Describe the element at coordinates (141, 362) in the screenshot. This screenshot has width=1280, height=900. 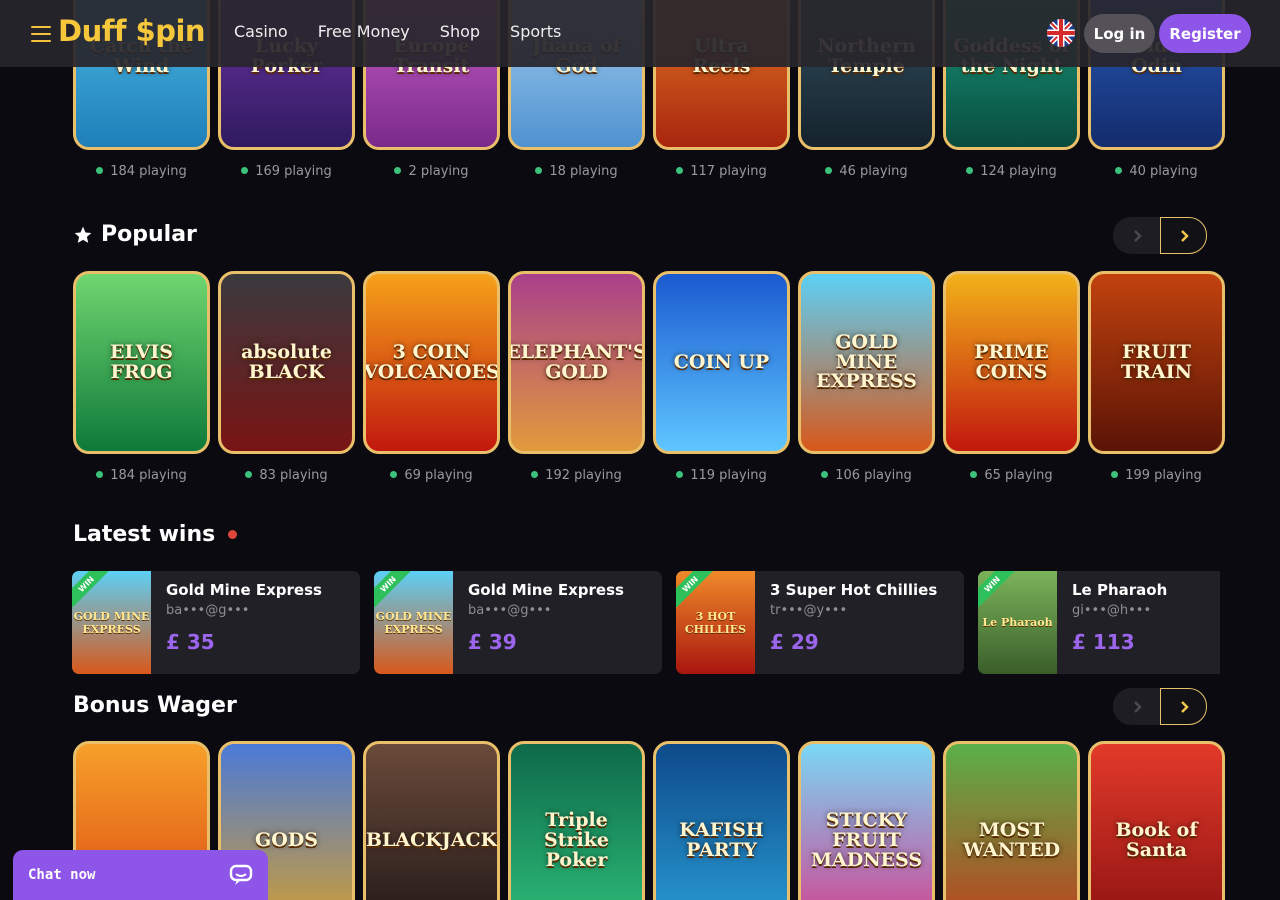
I see `game-thumbnail: ELVIS FROG` at that location.